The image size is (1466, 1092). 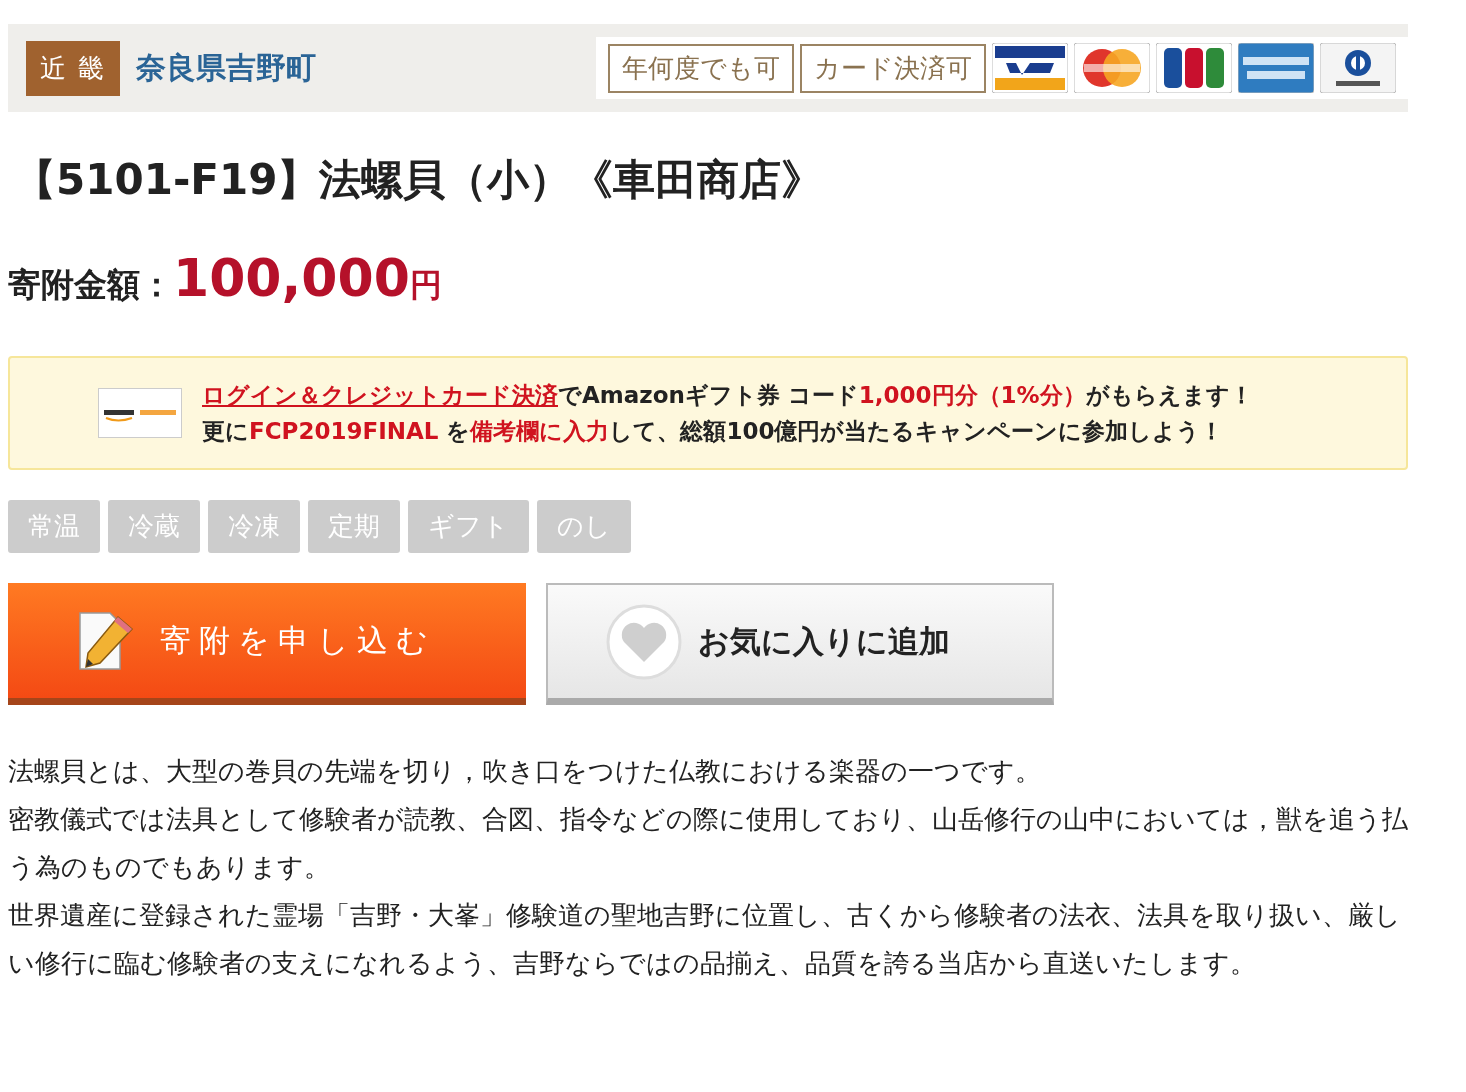 I want to click on gift-card-icon, so click(x=140, y=413).